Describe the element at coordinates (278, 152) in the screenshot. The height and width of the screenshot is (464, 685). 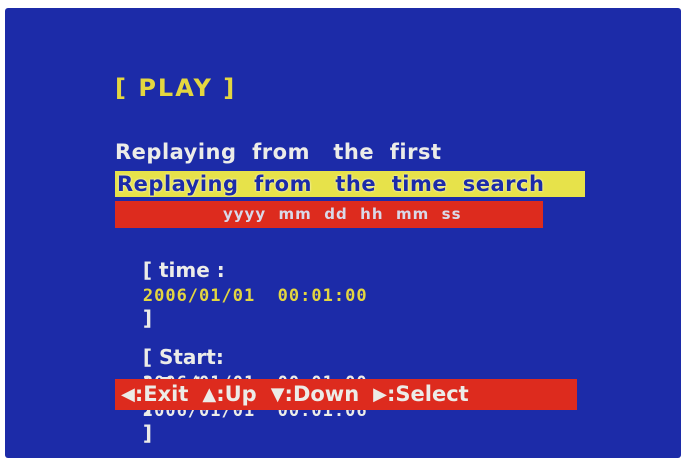
I see `menu-item-replay-from-first: Replaying from the first` at that location.